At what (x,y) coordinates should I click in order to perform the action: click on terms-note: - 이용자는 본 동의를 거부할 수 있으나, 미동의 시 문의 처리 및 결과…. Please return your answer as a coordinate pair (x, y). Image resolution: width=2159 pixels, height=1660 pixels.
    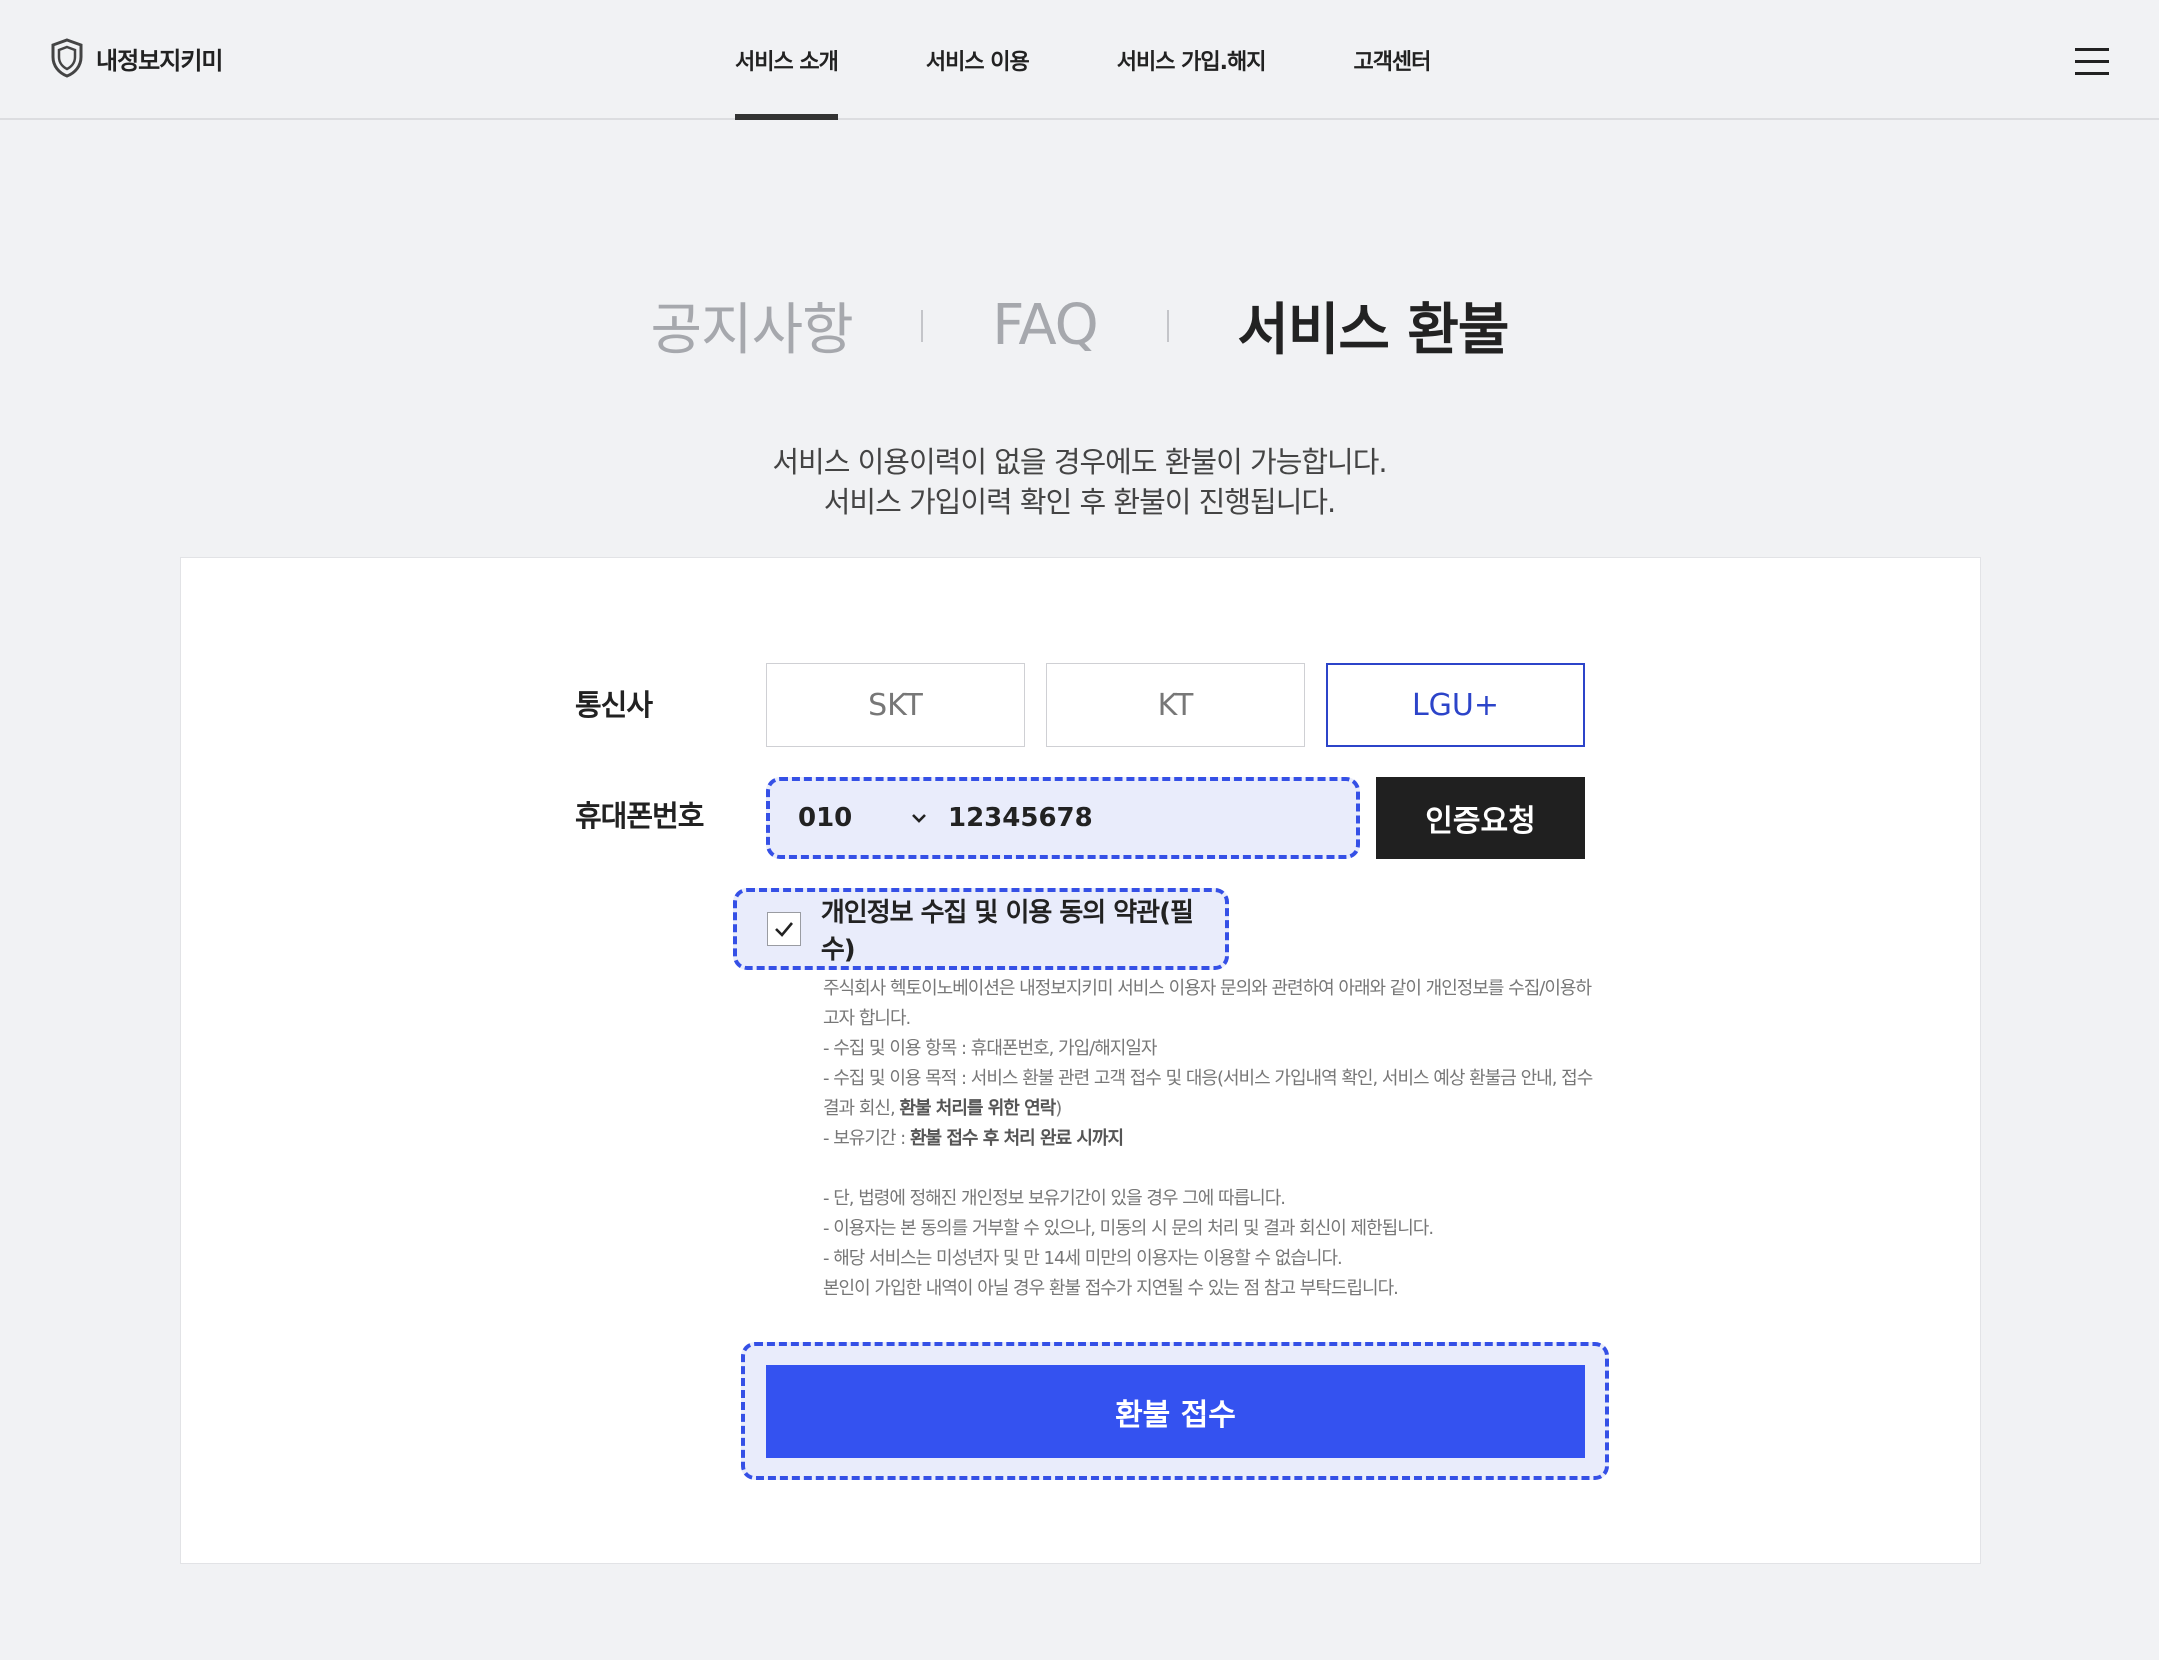
    Looking at the image, I should click on (1128, 1228).